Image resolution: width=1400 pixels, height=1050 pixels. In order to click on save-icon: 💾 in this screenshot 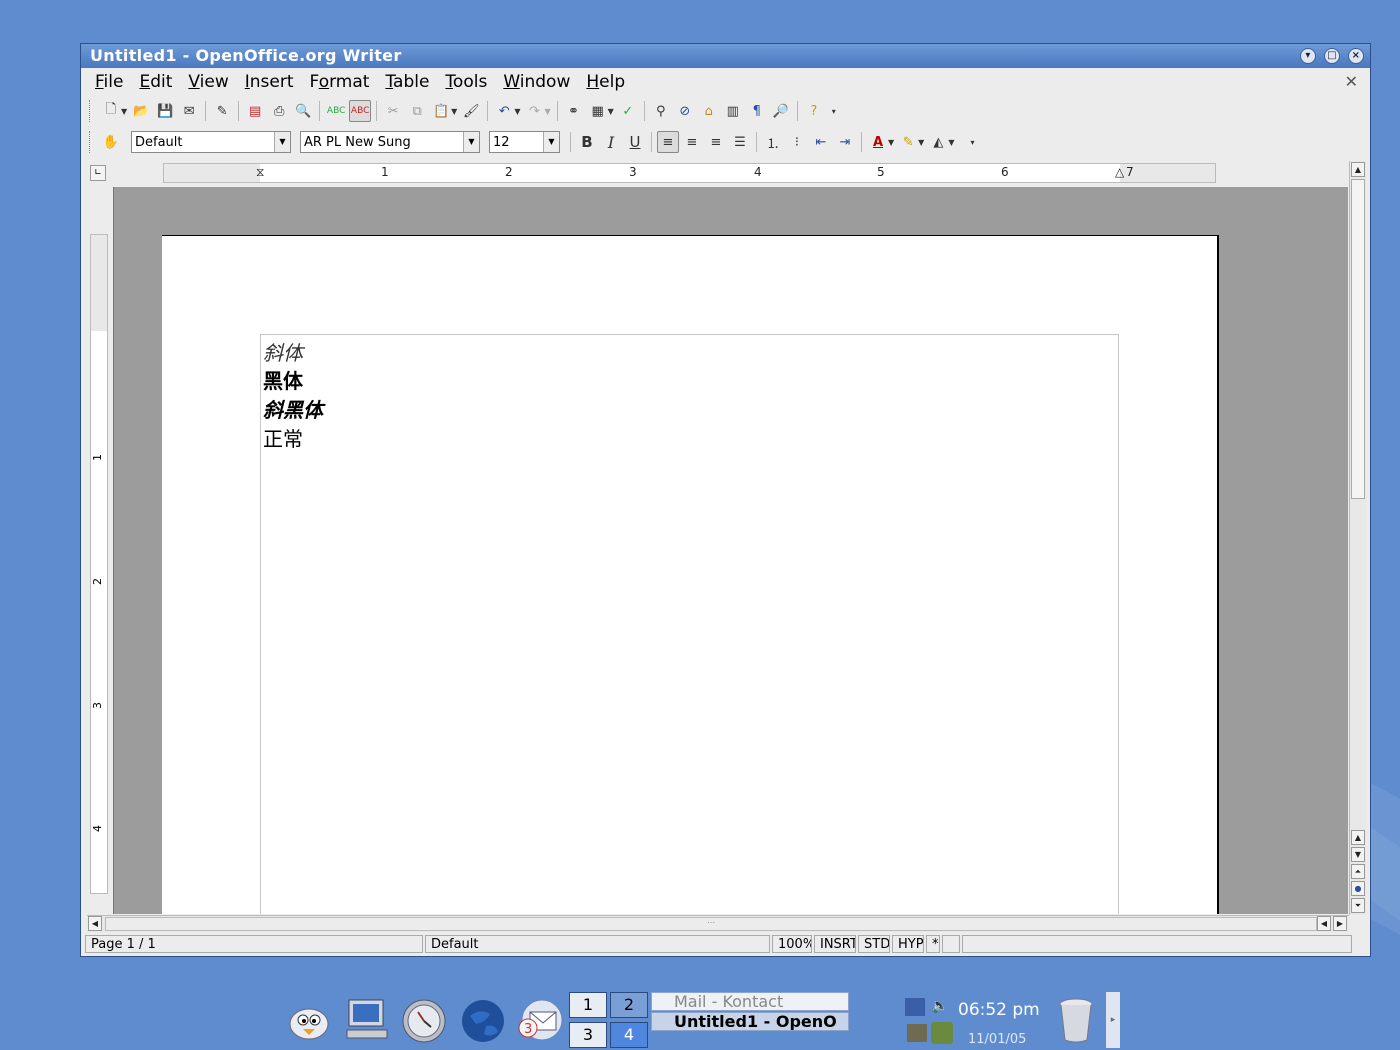, I will do `click(165, 111)`.